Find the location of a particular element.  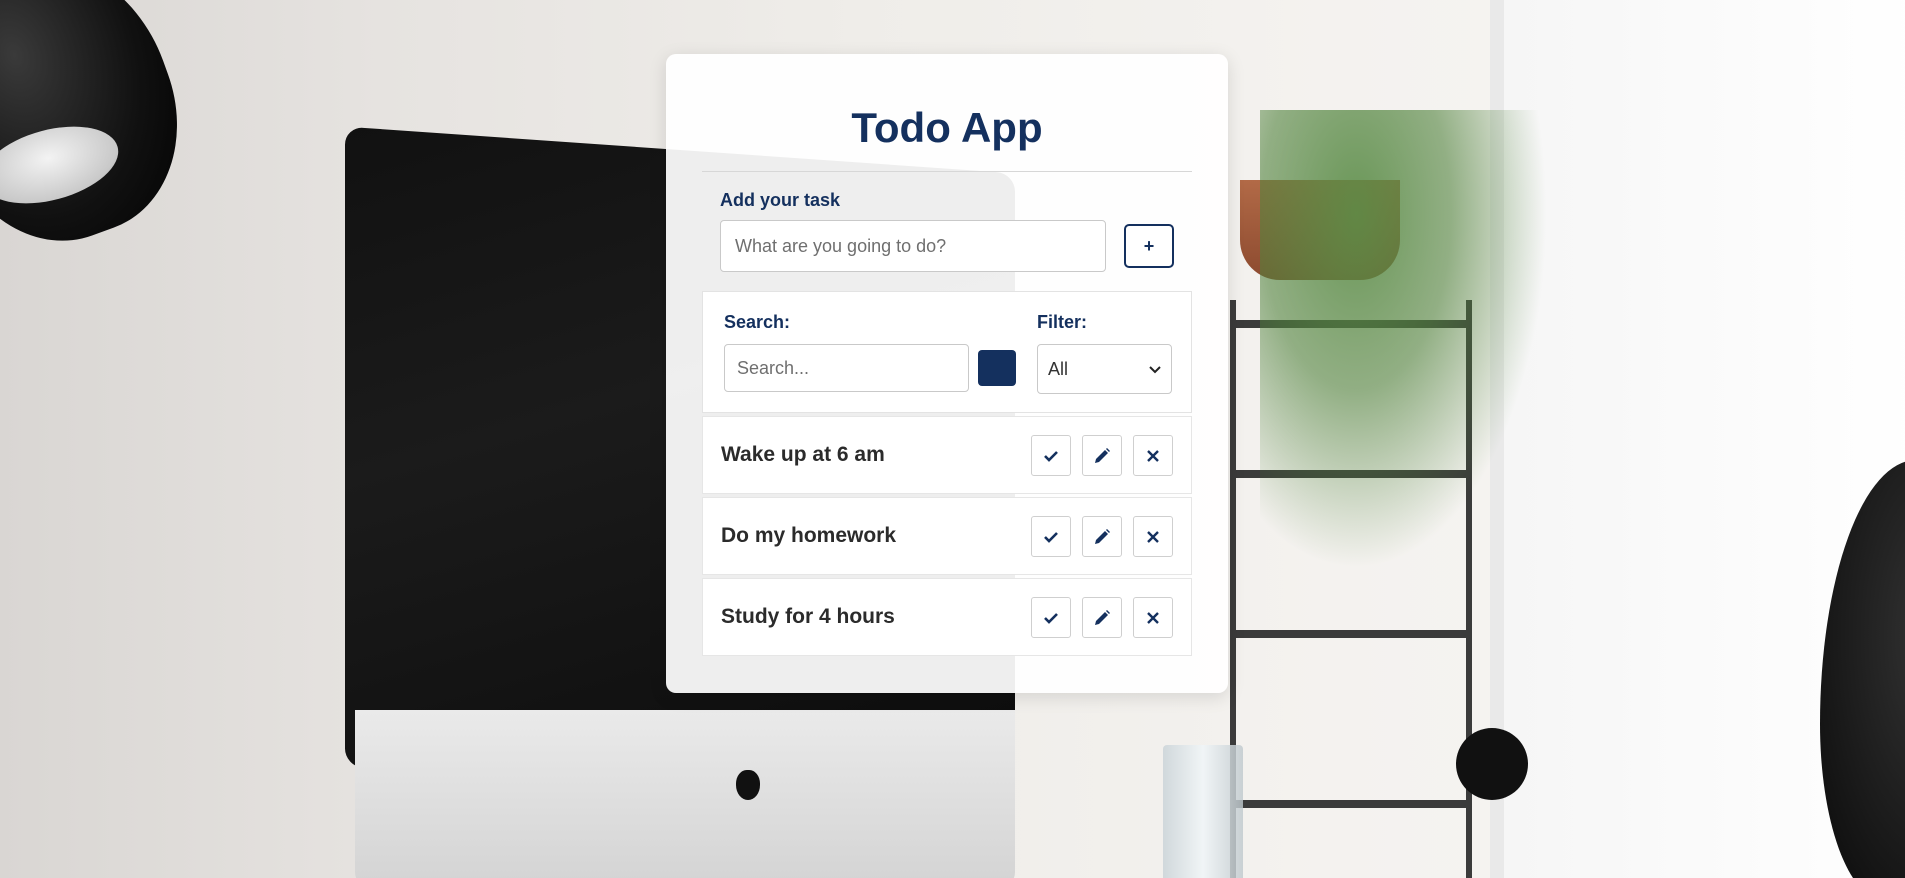

todo-text: Do my homework is located at coordinates (809, 535).